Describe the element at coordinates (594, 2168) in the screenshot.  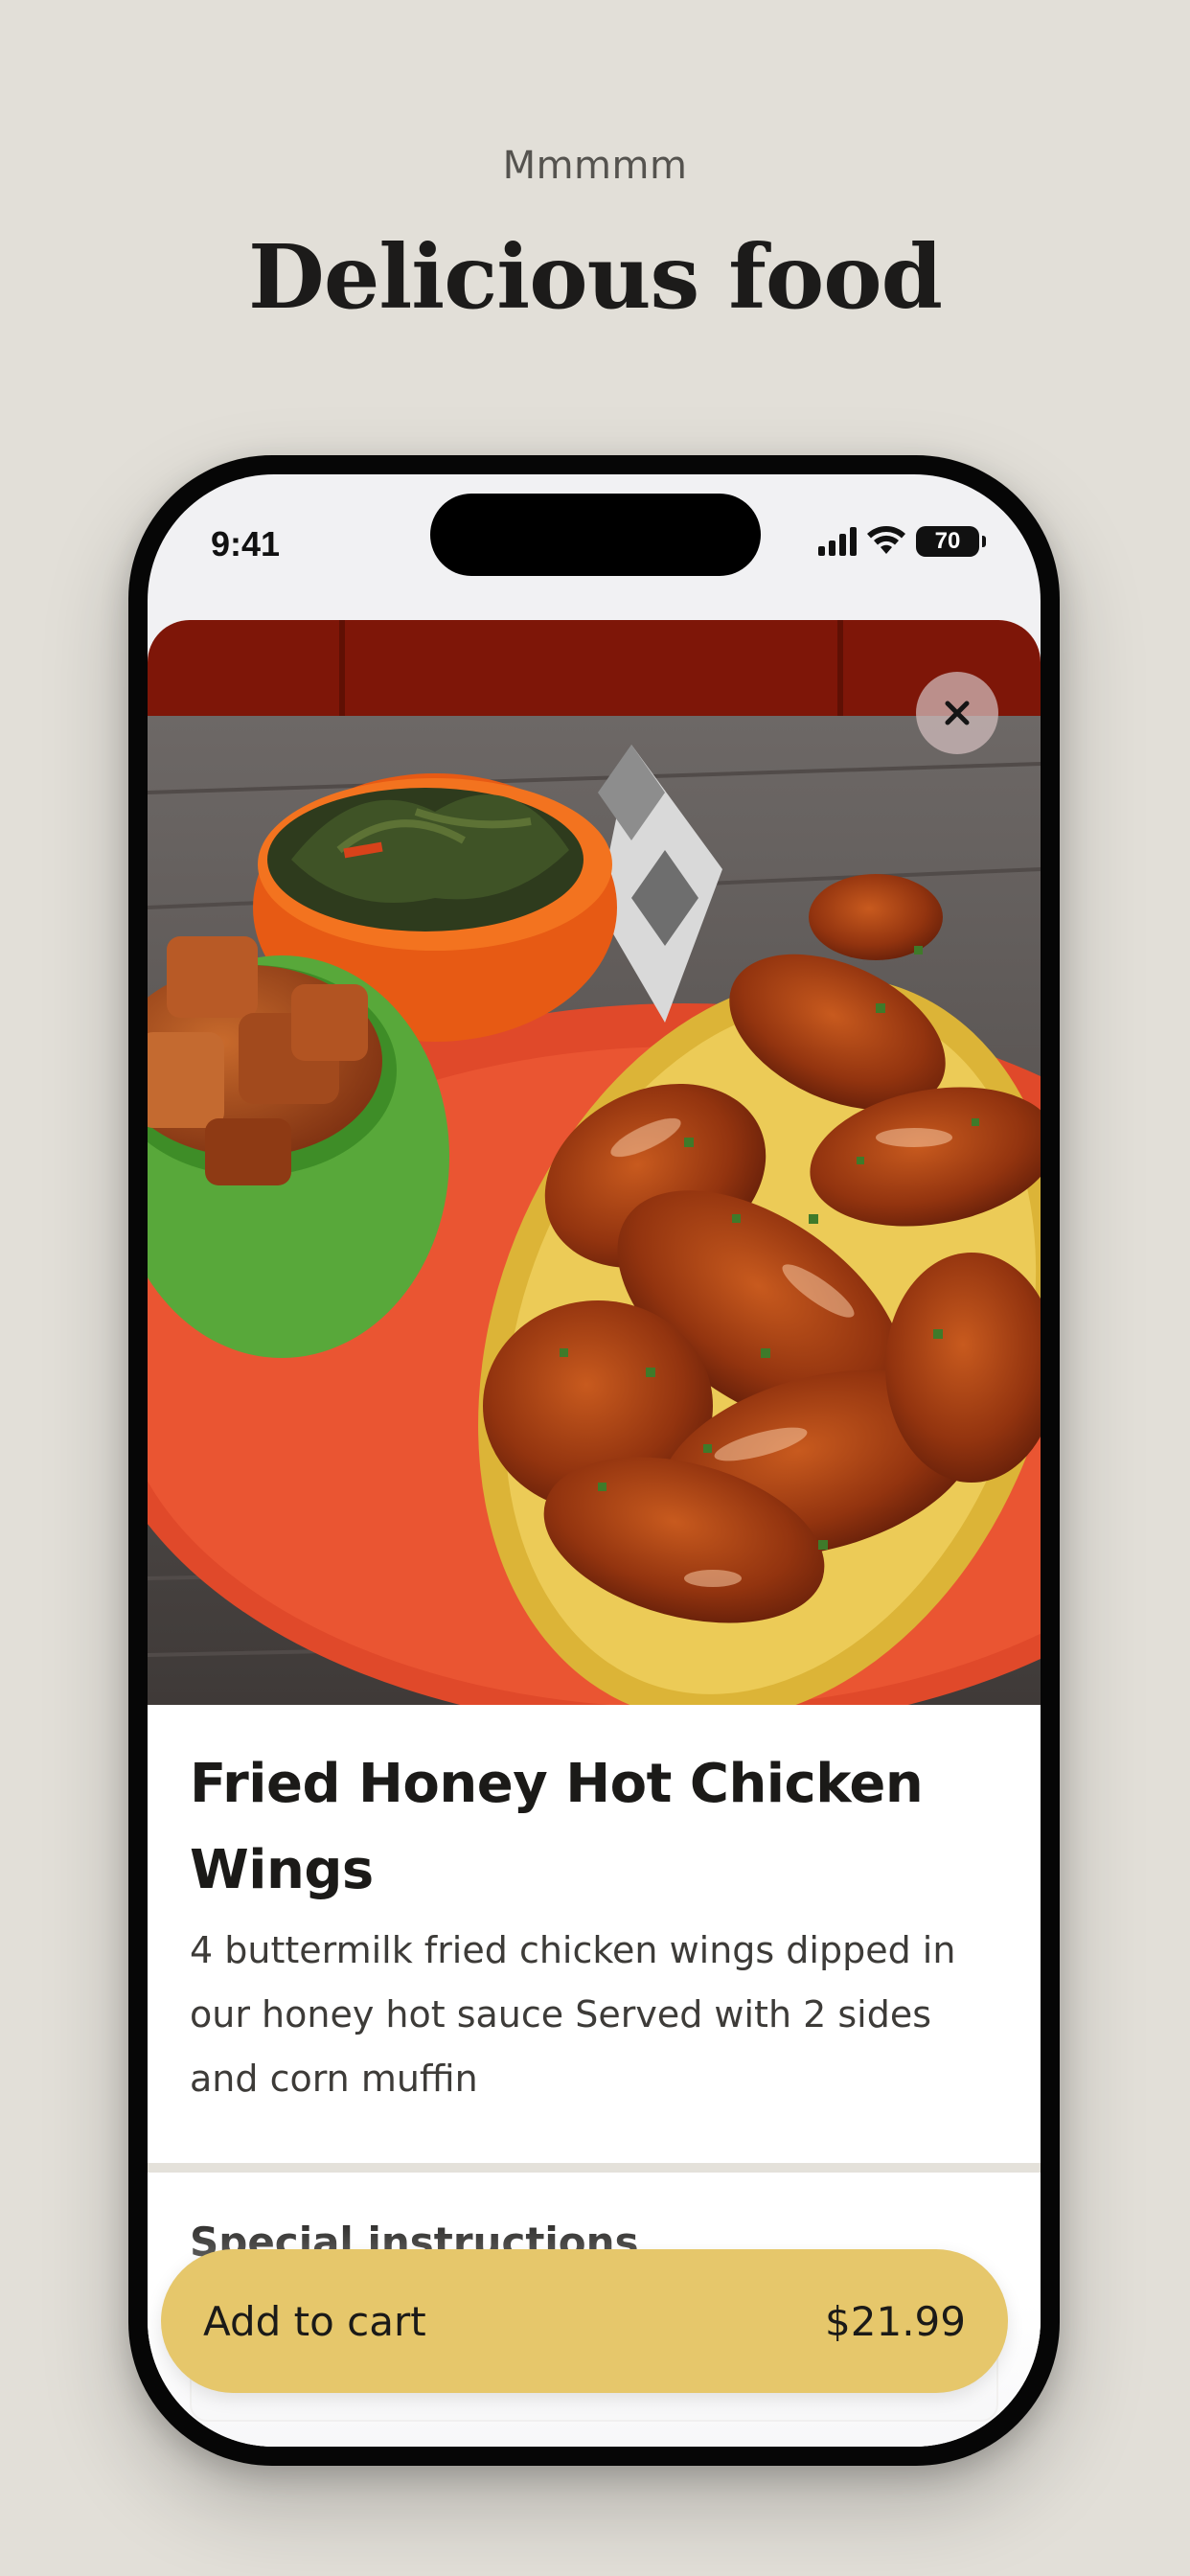
I see `section-divider` at that location.